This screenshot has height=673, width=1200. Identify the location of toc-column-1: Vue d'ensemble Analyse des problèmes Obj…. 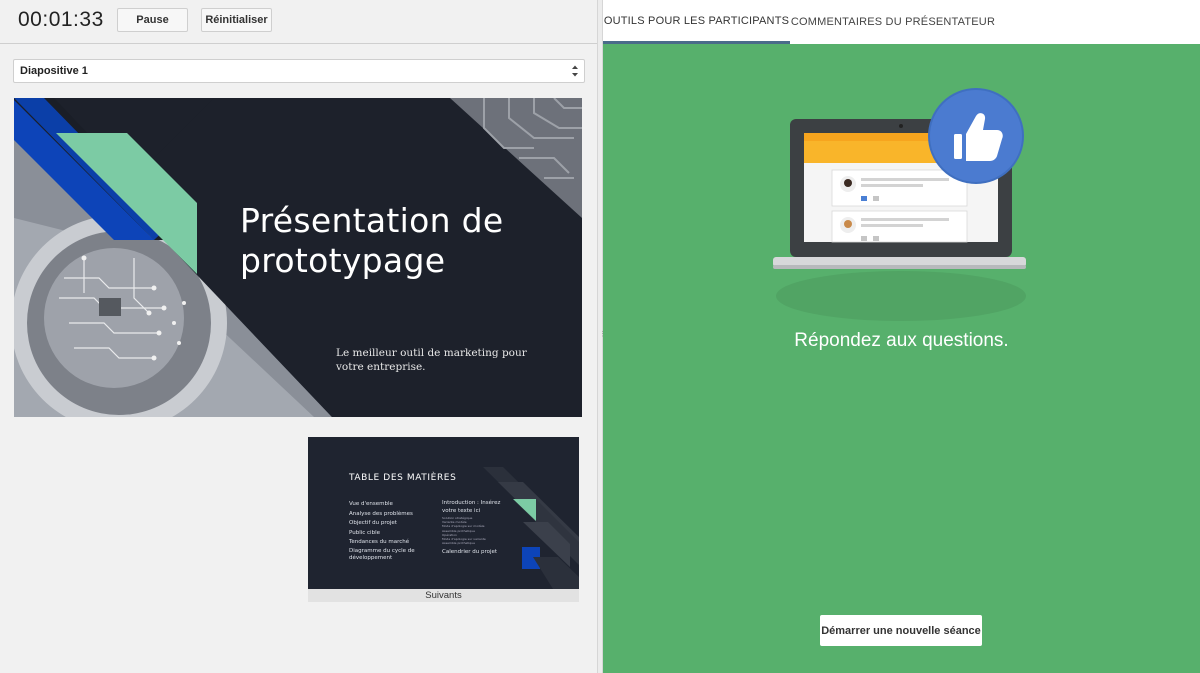
(391, 531).